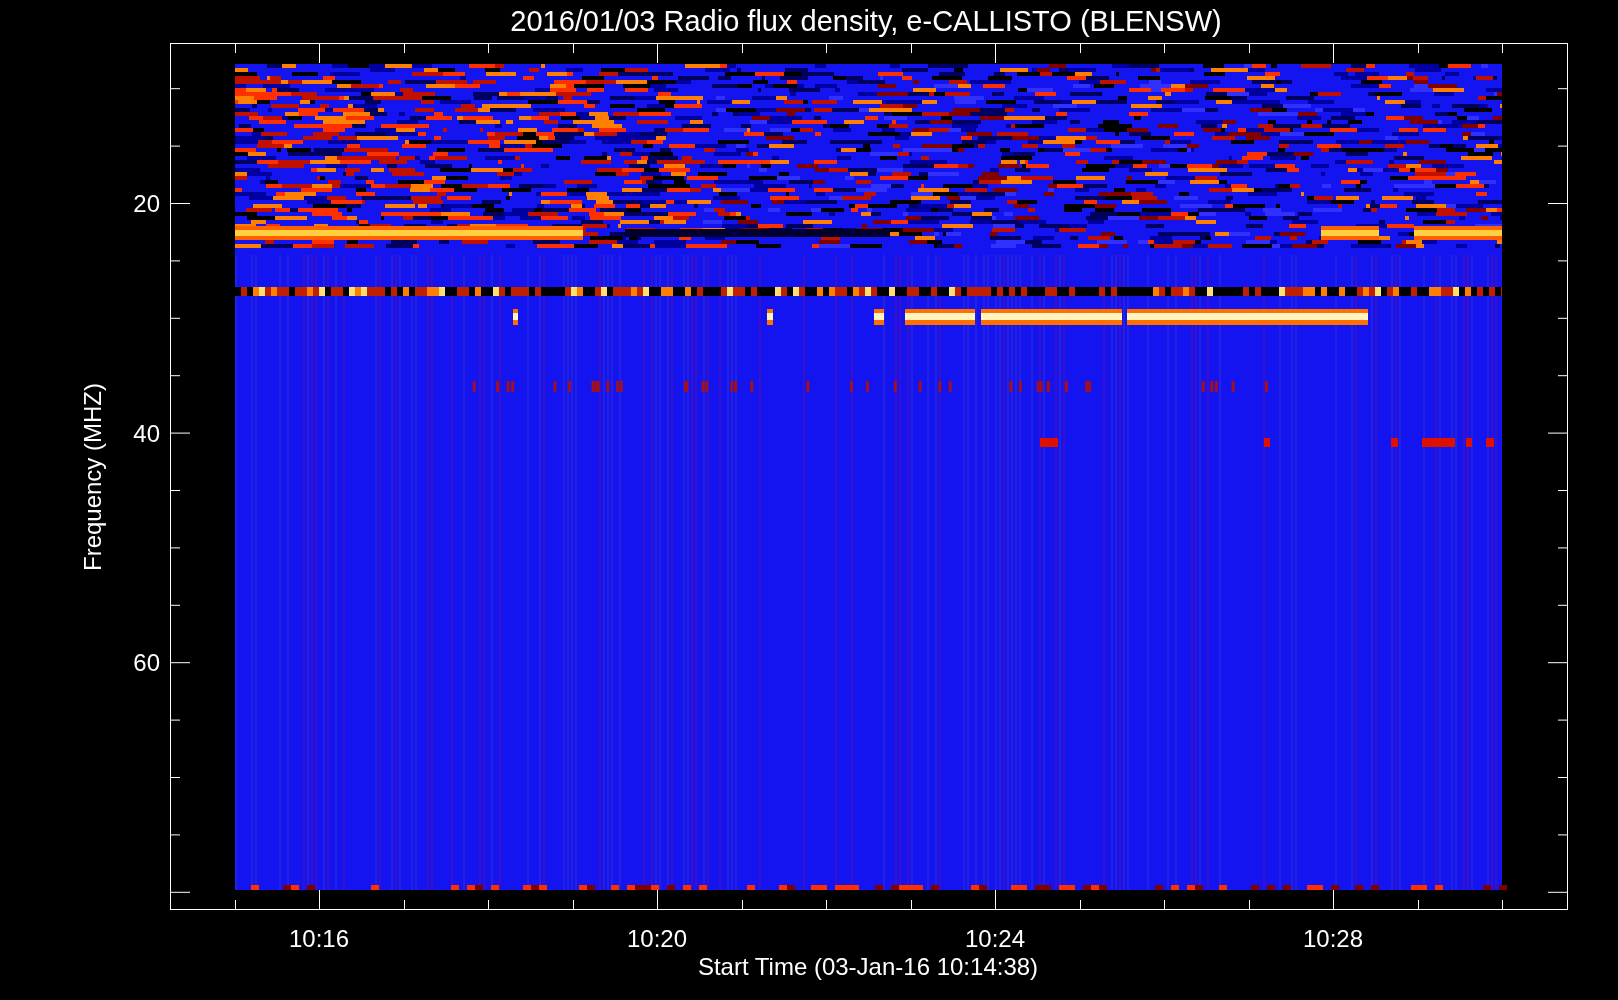 The image size is (1618, 1000). Describe the element at coordinates (146, 433) in the screenshot. I see `axis-tick-label: 40` at that location.